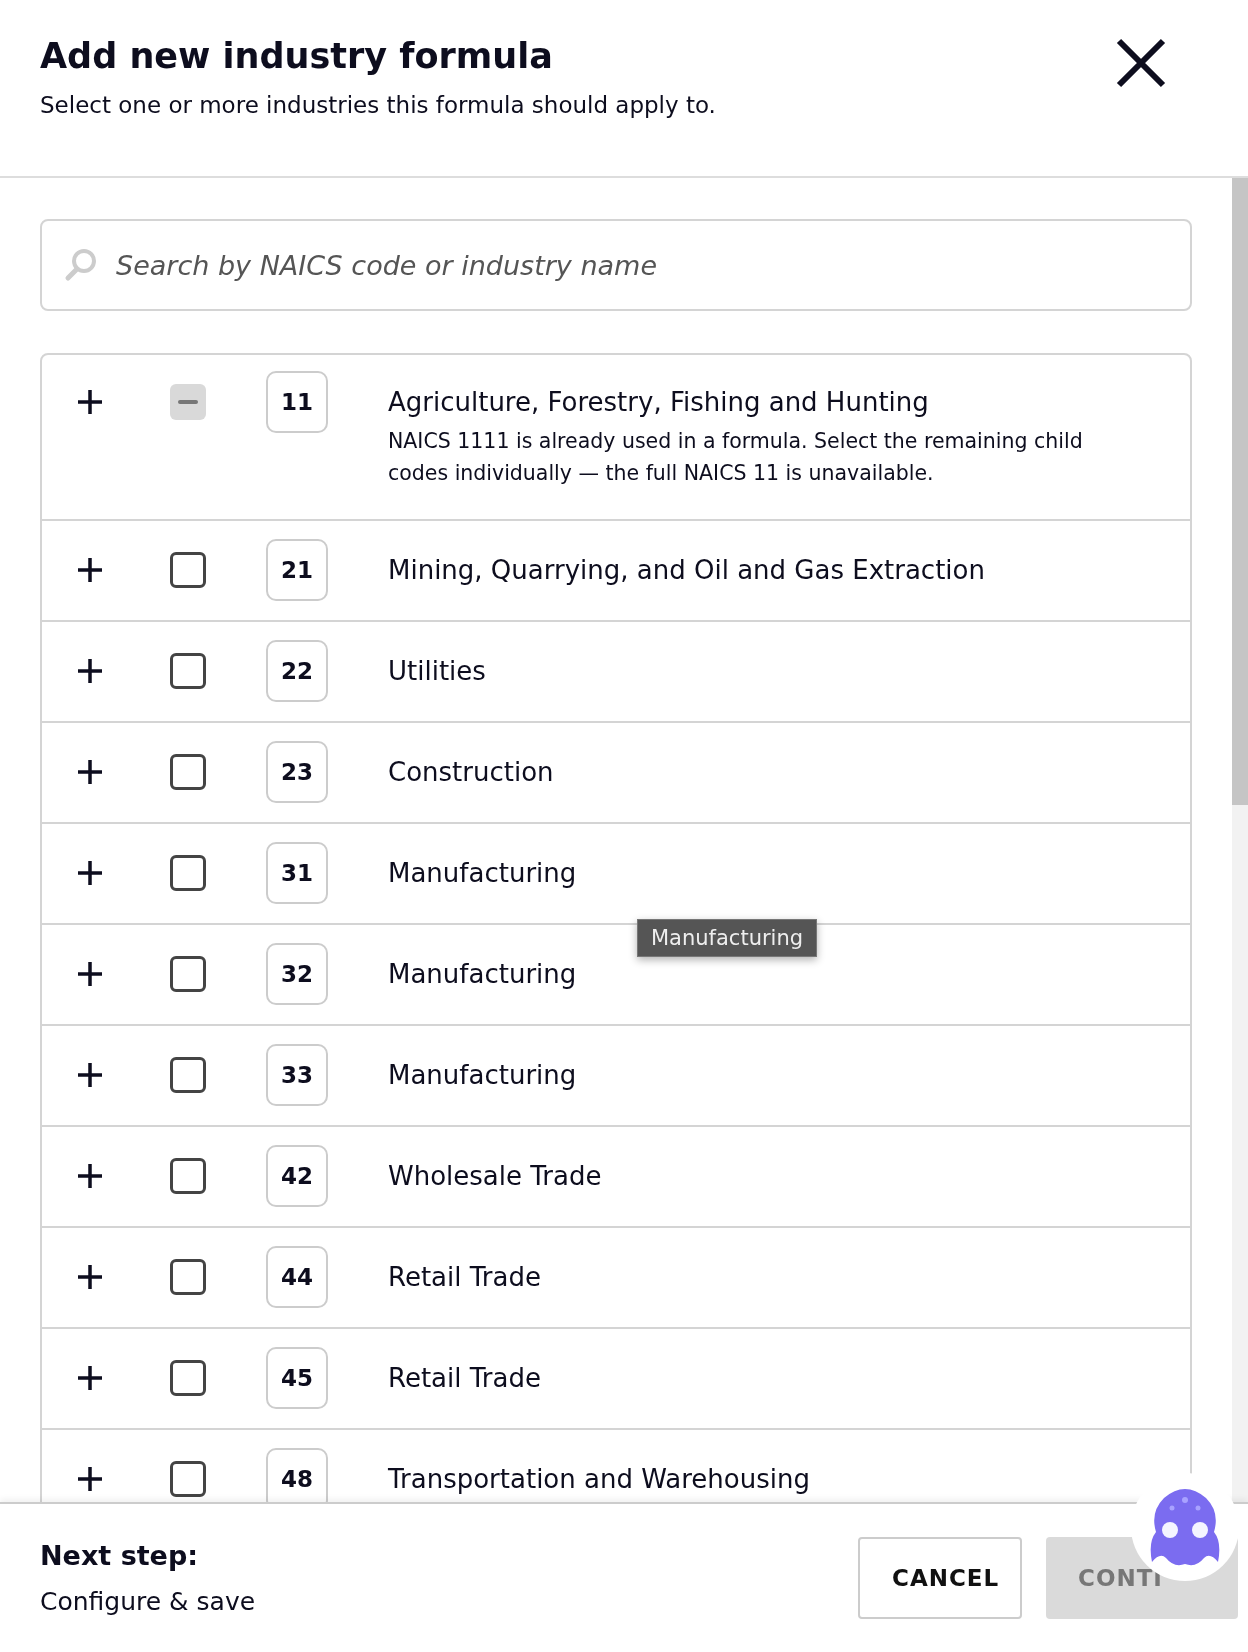  Describe the element at coordinates (599, 1479) in the screenshot. I see `industry-name: Transportation and Warehousing` at that location.